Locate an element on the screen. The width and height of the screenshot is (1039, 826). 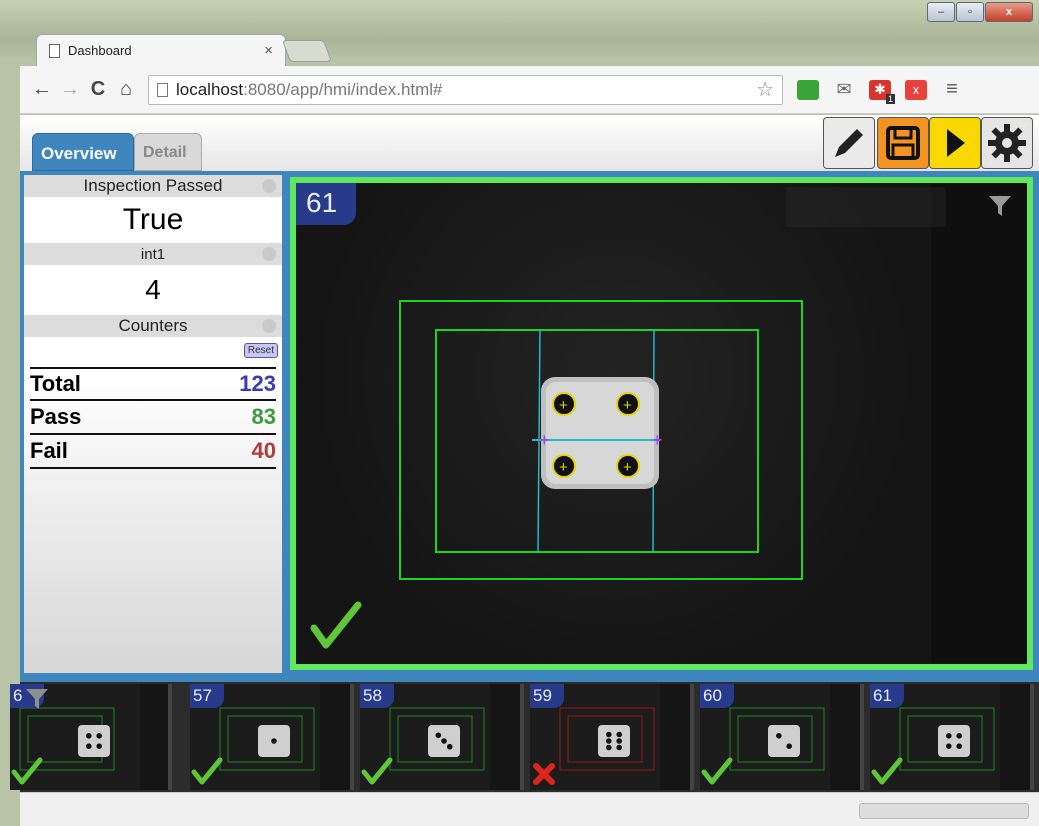
int1-header: int1 is located at coordinates (153, 254).